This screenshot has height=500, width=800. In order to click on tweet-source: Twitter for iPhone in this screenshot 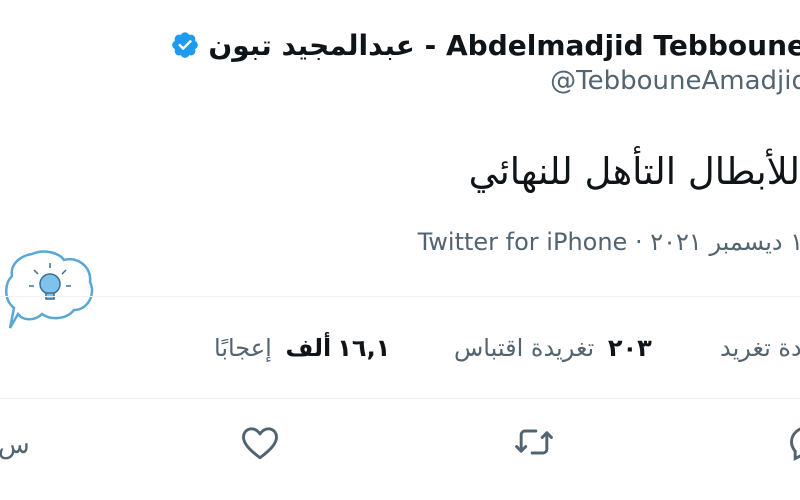, I will do `click(523, 242)`.